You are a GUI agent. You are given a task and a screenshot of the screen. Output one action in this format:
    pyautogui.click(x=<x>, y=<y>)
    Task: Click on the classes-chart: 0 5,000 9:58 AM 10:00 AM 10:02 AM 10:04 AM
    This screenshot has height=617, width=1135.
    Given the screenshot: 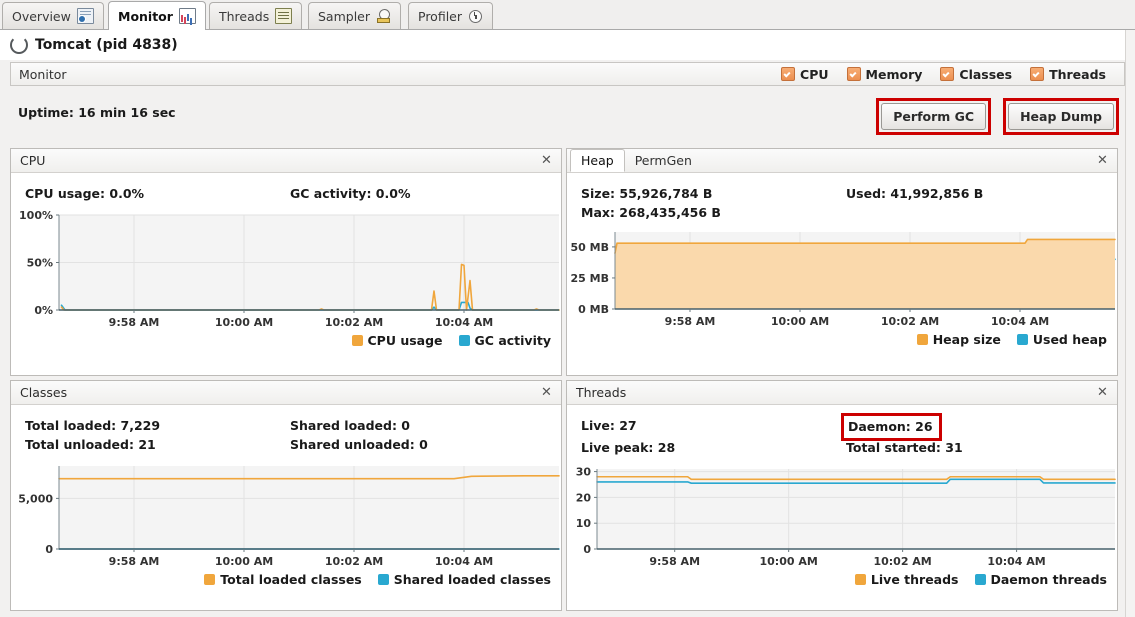 What is the action you would take?
    pyautogui.click(x=286, y=514)
    